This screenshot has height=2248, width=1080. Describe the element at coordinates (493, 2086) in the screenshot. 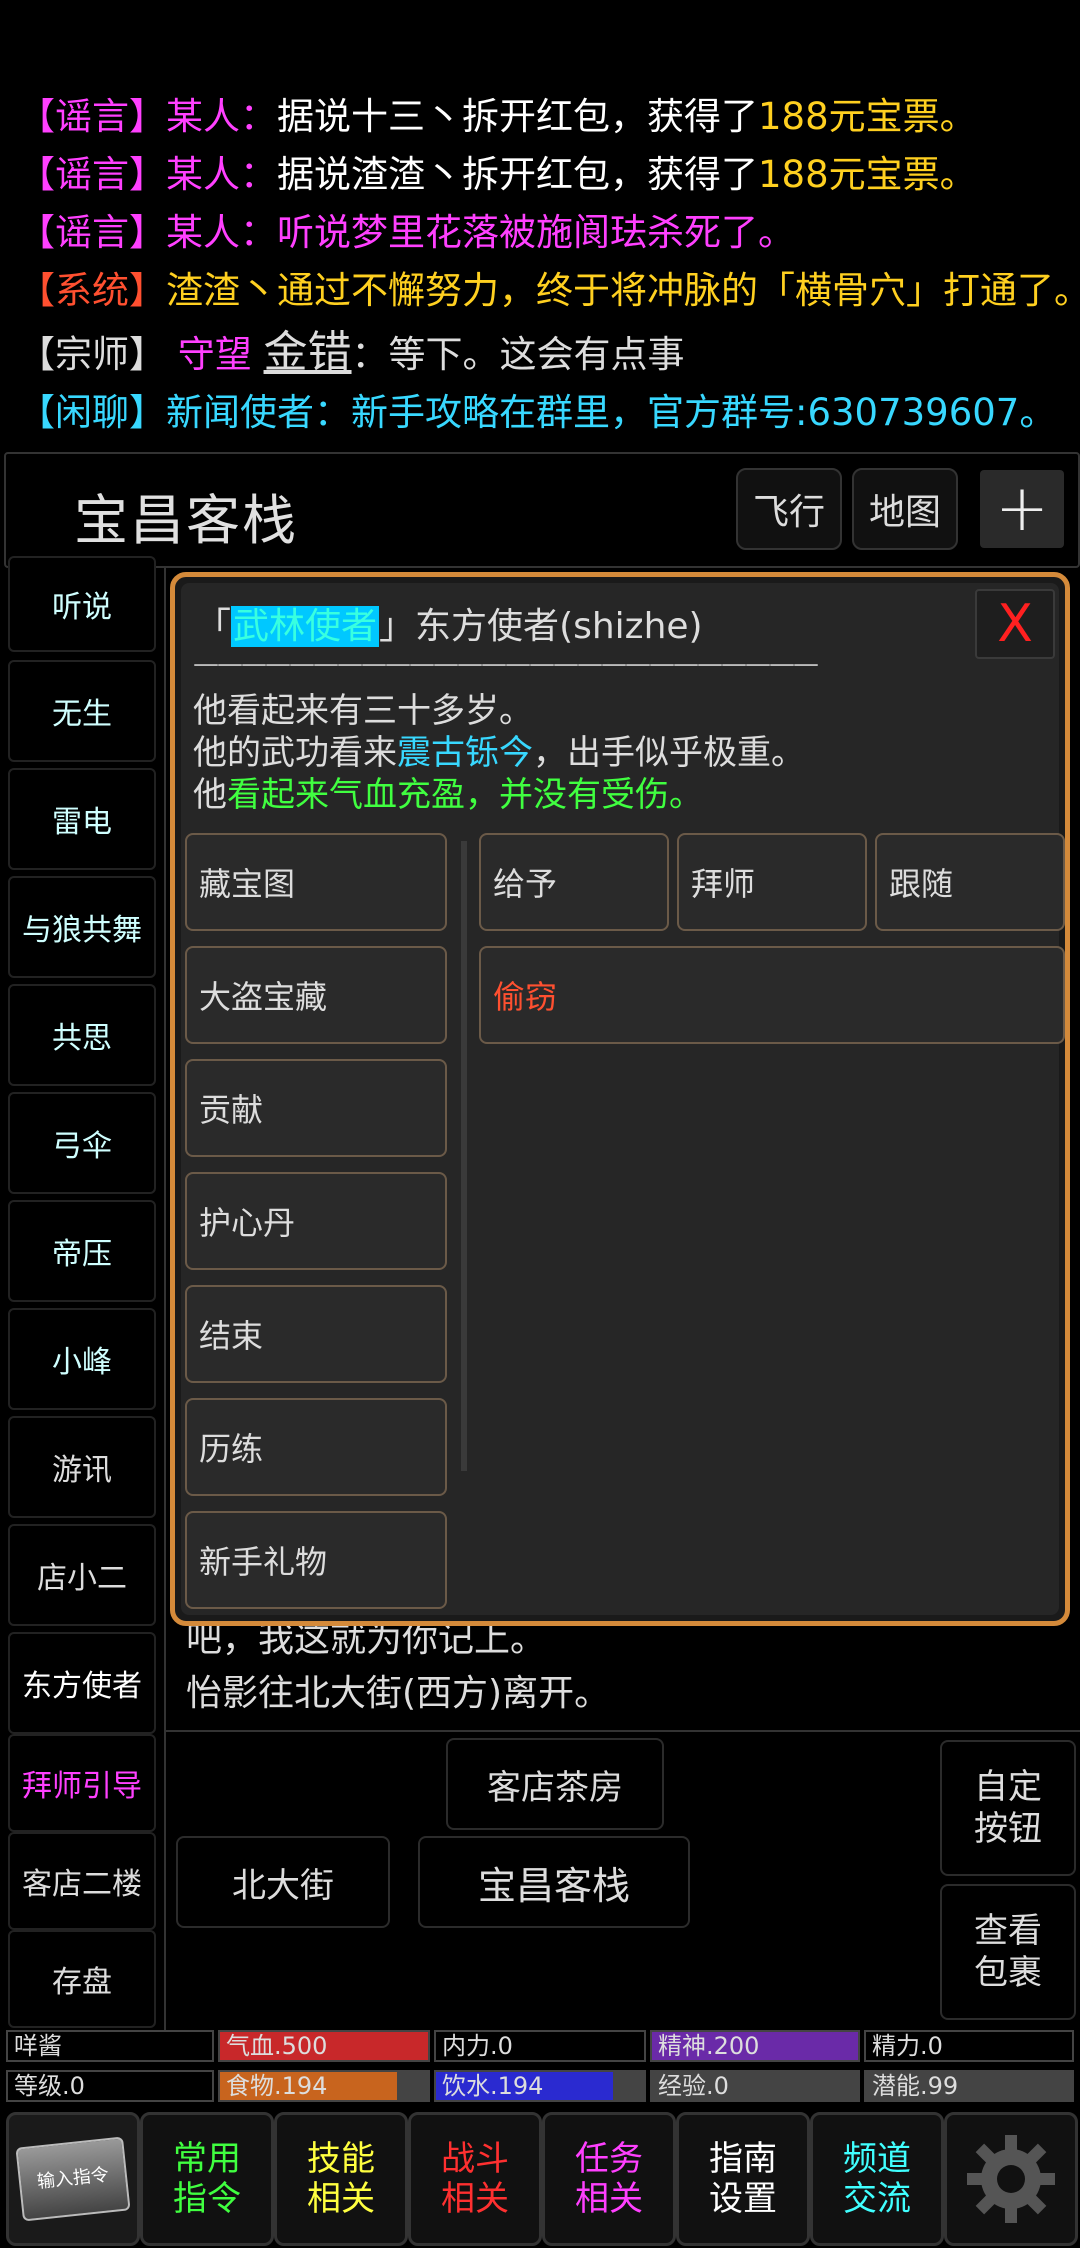

I see `stat-label: 饮水.194` at that location.